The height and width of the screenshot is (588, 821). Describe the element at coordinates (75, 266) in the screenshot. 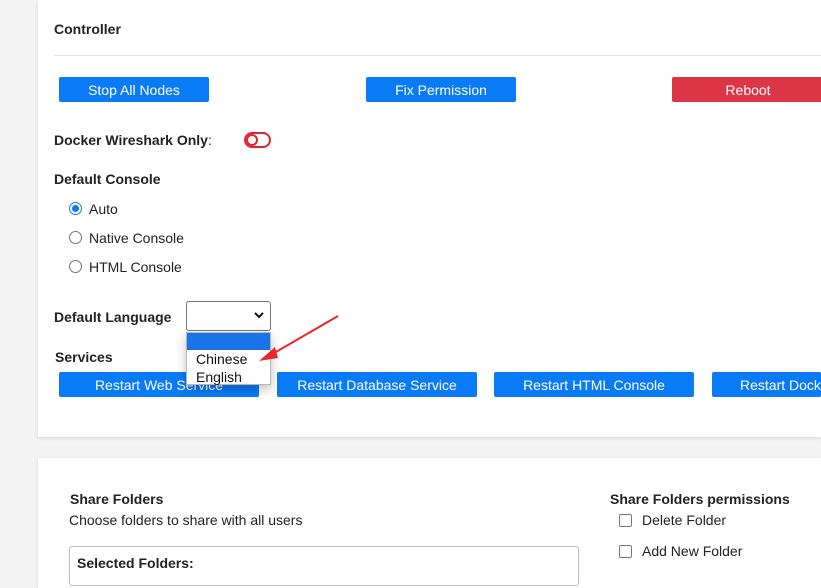

I see `radio-html-console` at that location.